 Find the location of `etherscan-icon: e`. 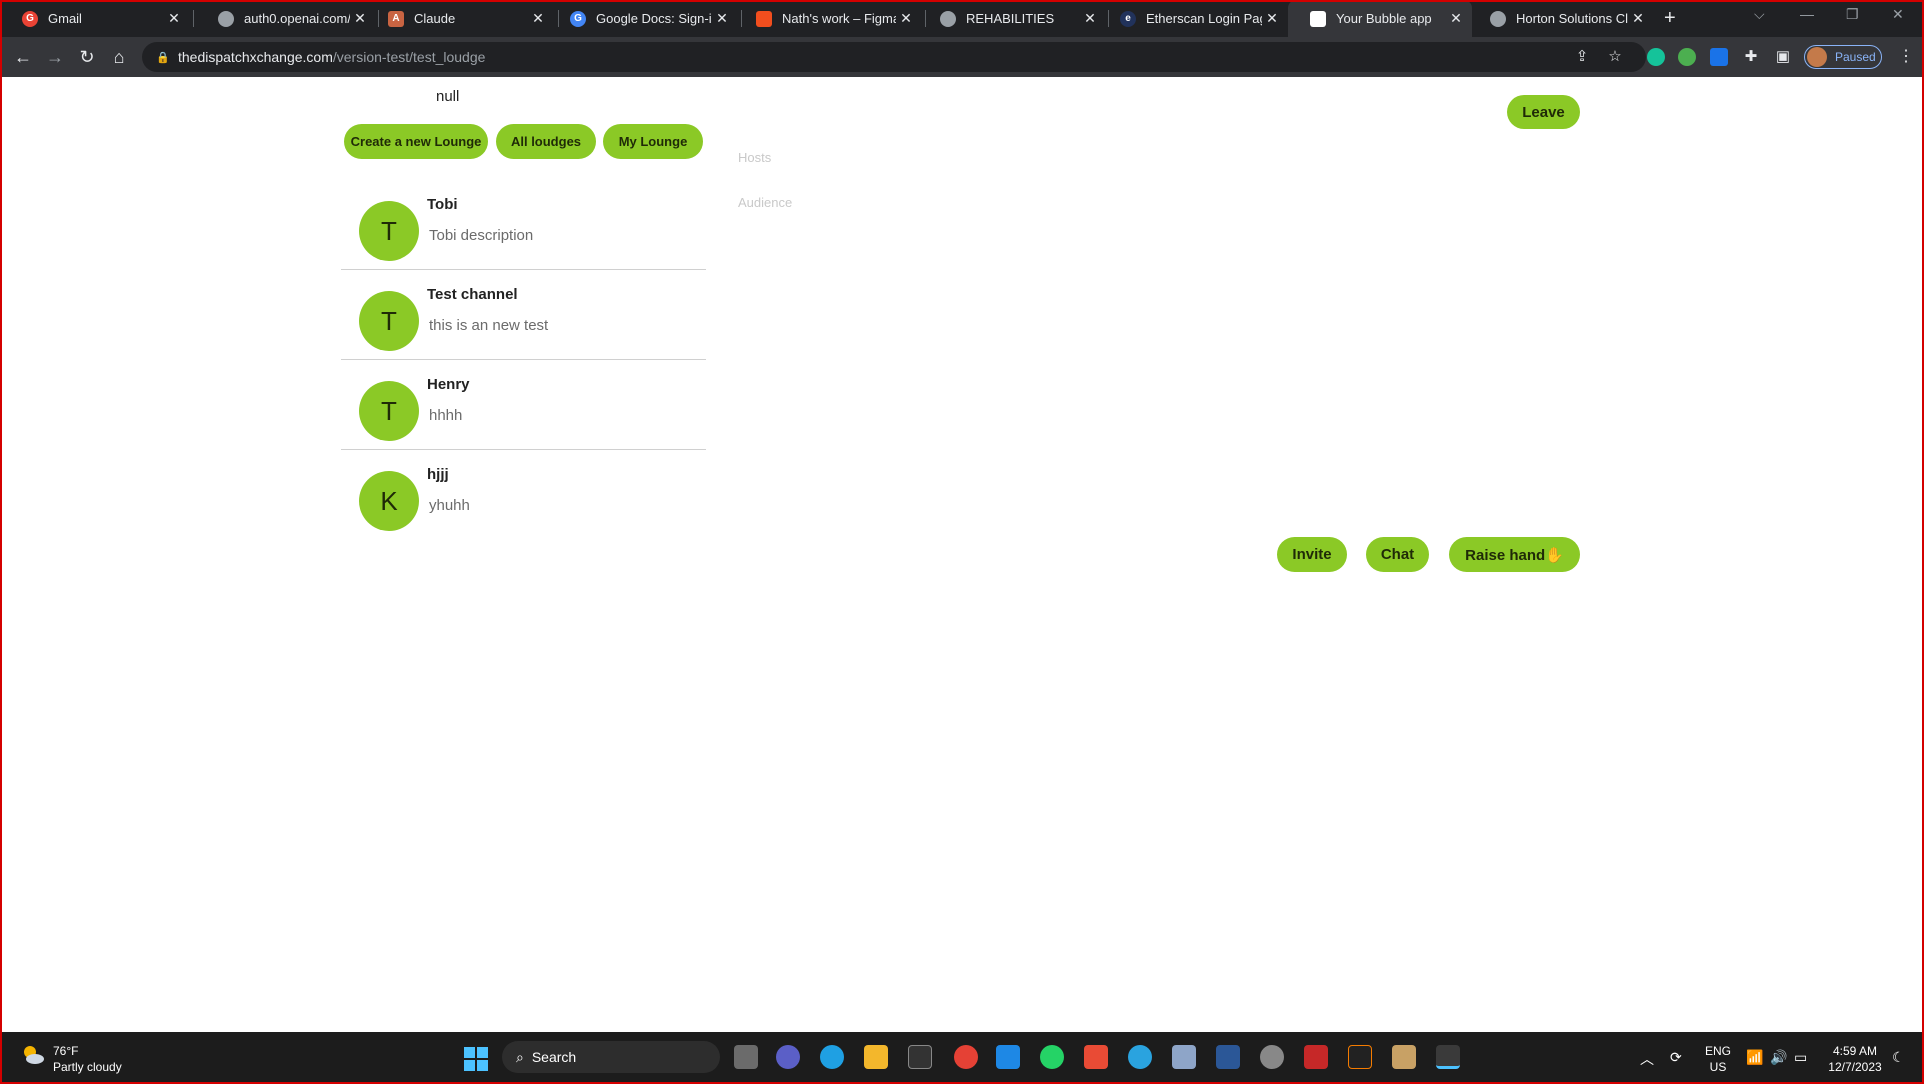

etherscan-icon: e is located at coordinates (1128, 18).